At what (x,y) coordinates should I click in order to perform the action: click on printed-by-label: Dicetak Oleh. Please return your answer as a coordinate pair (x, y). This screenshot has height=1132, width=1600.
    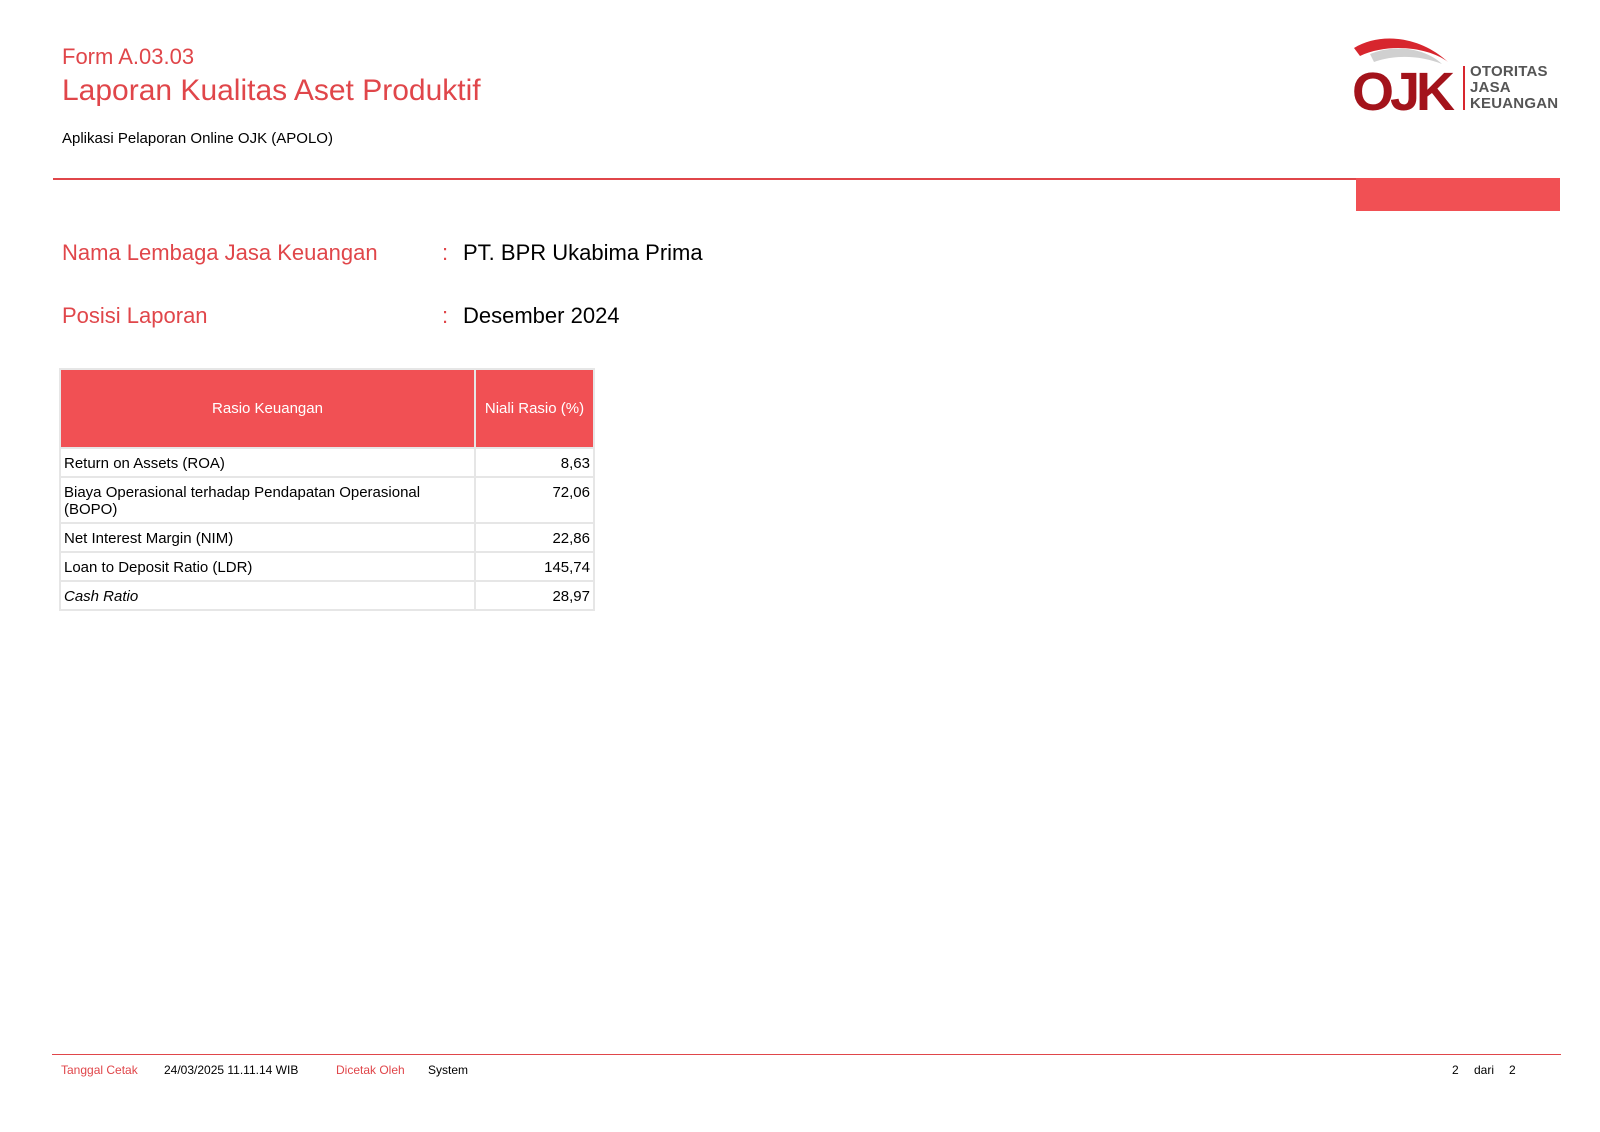
    Looking at the image, I should click on (370, 1070).